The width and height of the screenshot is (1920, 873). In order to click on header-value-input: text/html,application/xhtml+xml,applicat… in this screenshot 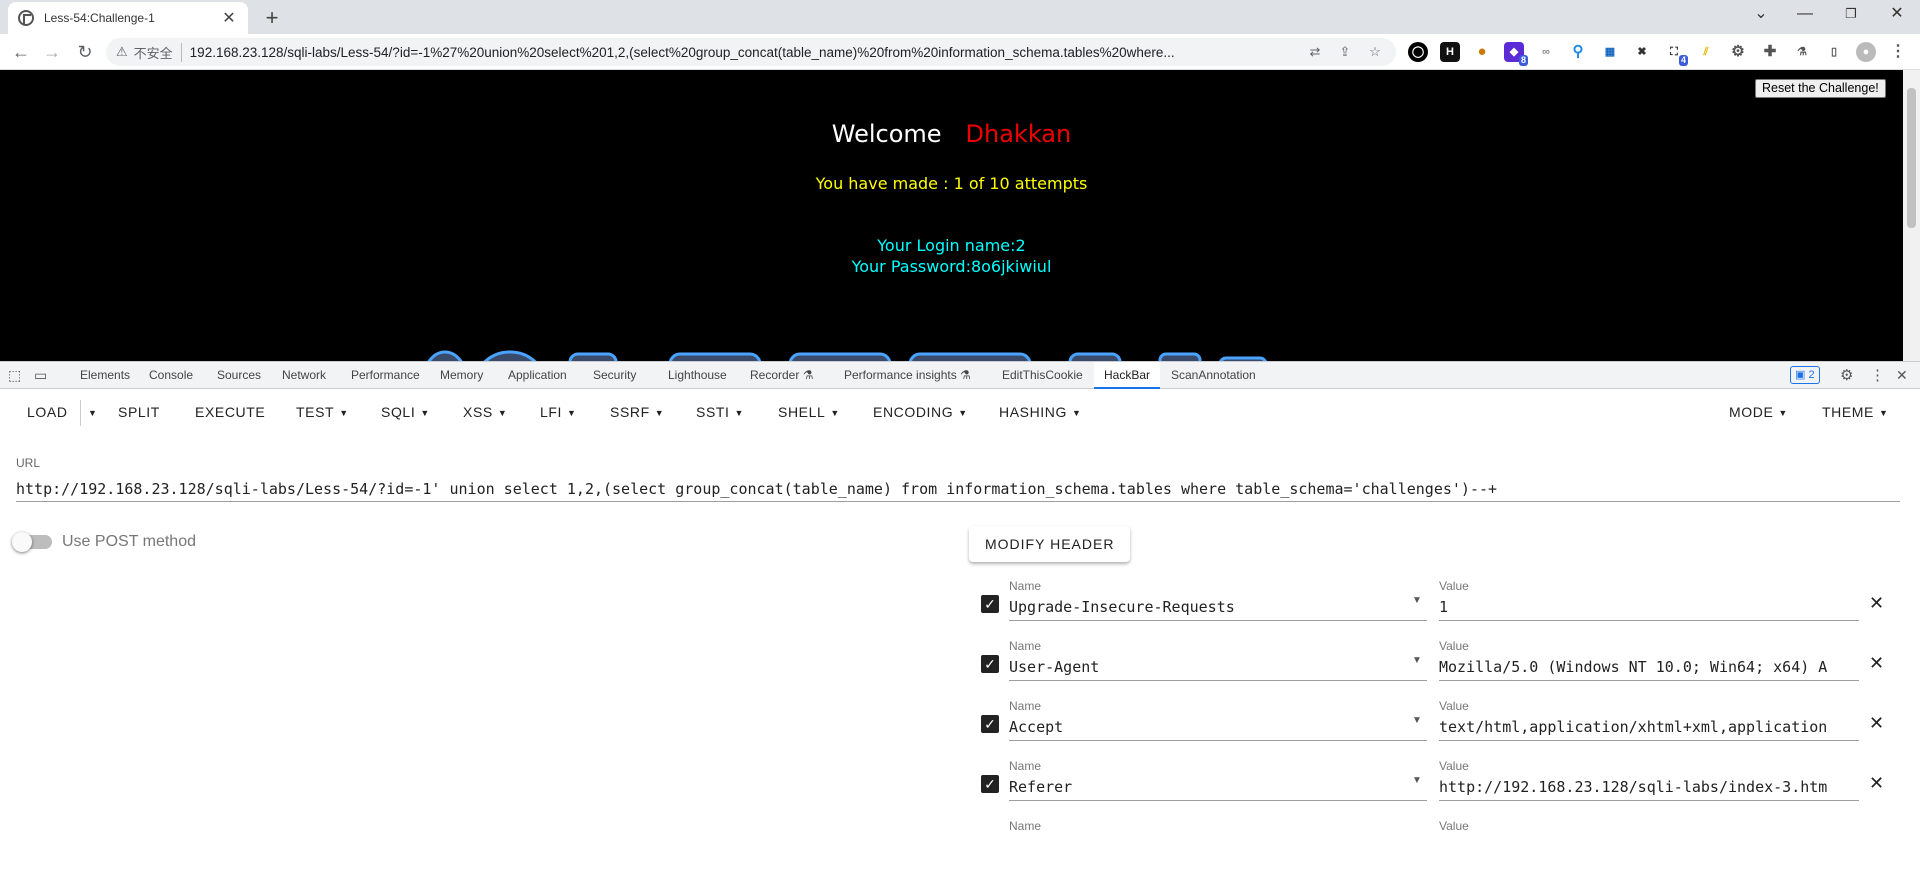, I will do `click(1649, 728)`.